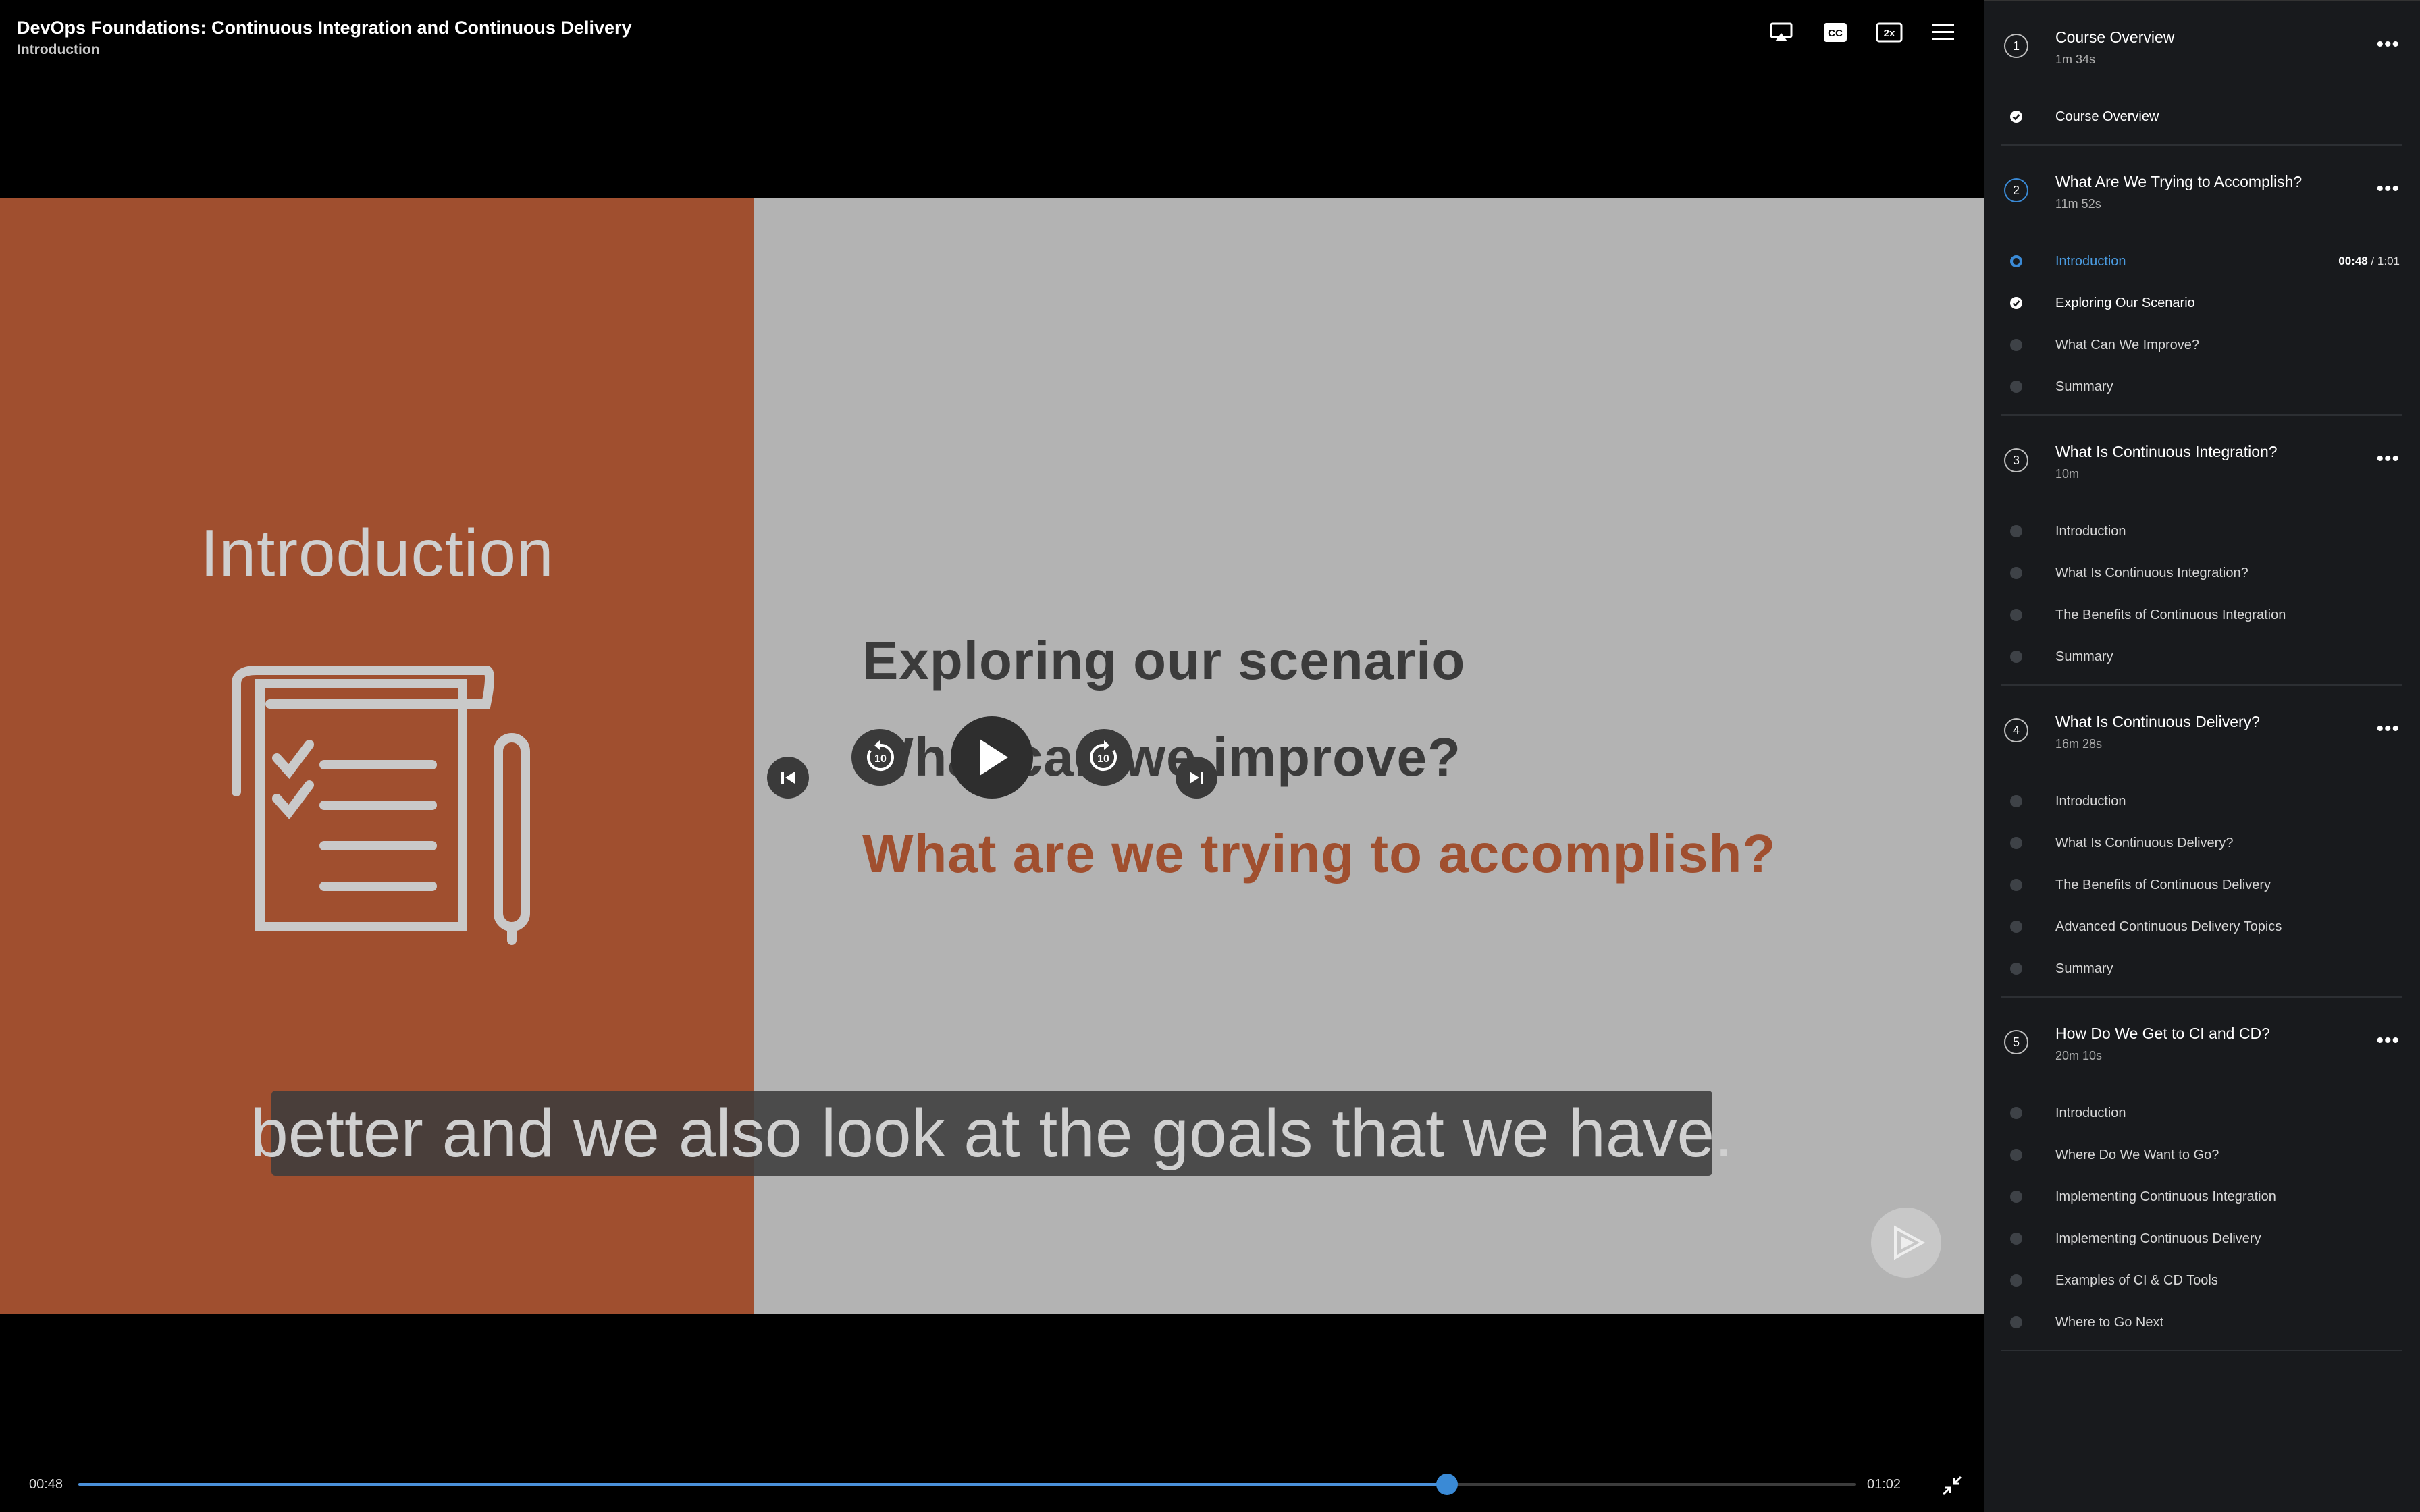 Image resolution: width=2420 pixels, height=1512 pixels. Describe the element at coordinates (2079, 1055) in the screenshot. I see `module-duration: 20m 10s` at that location.